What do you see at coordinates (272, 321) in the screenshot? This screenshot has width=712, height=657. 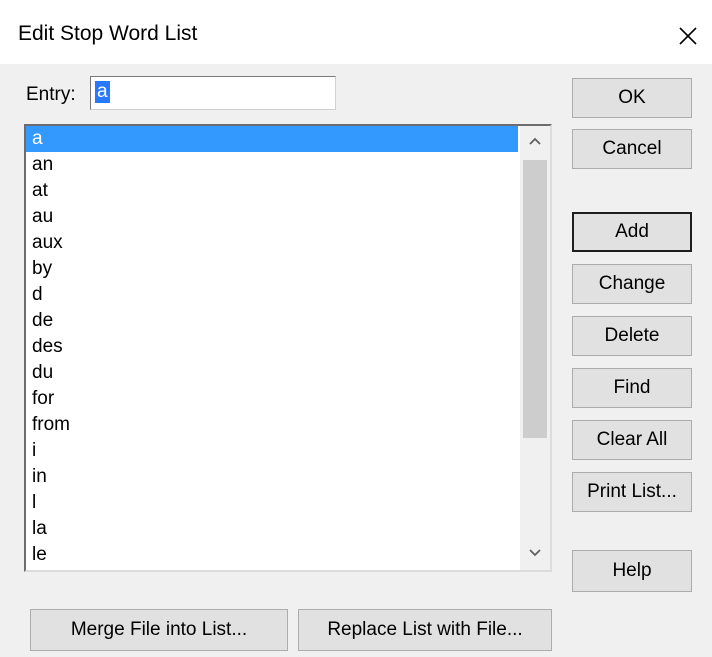 I see `list-item: de` at bounding box center [272, 321].